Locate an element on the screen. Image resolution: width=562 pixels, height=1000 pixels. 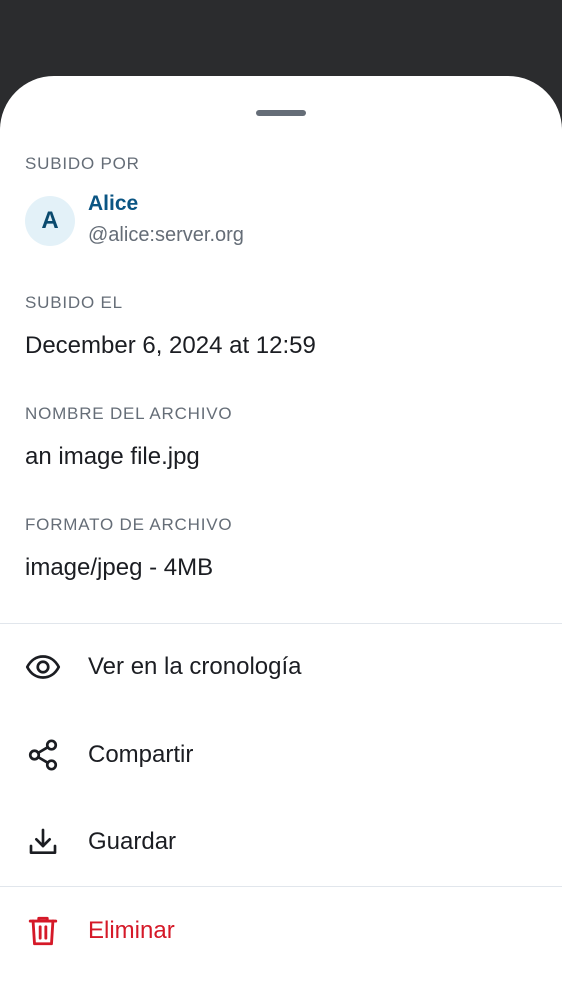
view-in-timeline-button: Ver en la cronología is located at coordinates (281, 667).